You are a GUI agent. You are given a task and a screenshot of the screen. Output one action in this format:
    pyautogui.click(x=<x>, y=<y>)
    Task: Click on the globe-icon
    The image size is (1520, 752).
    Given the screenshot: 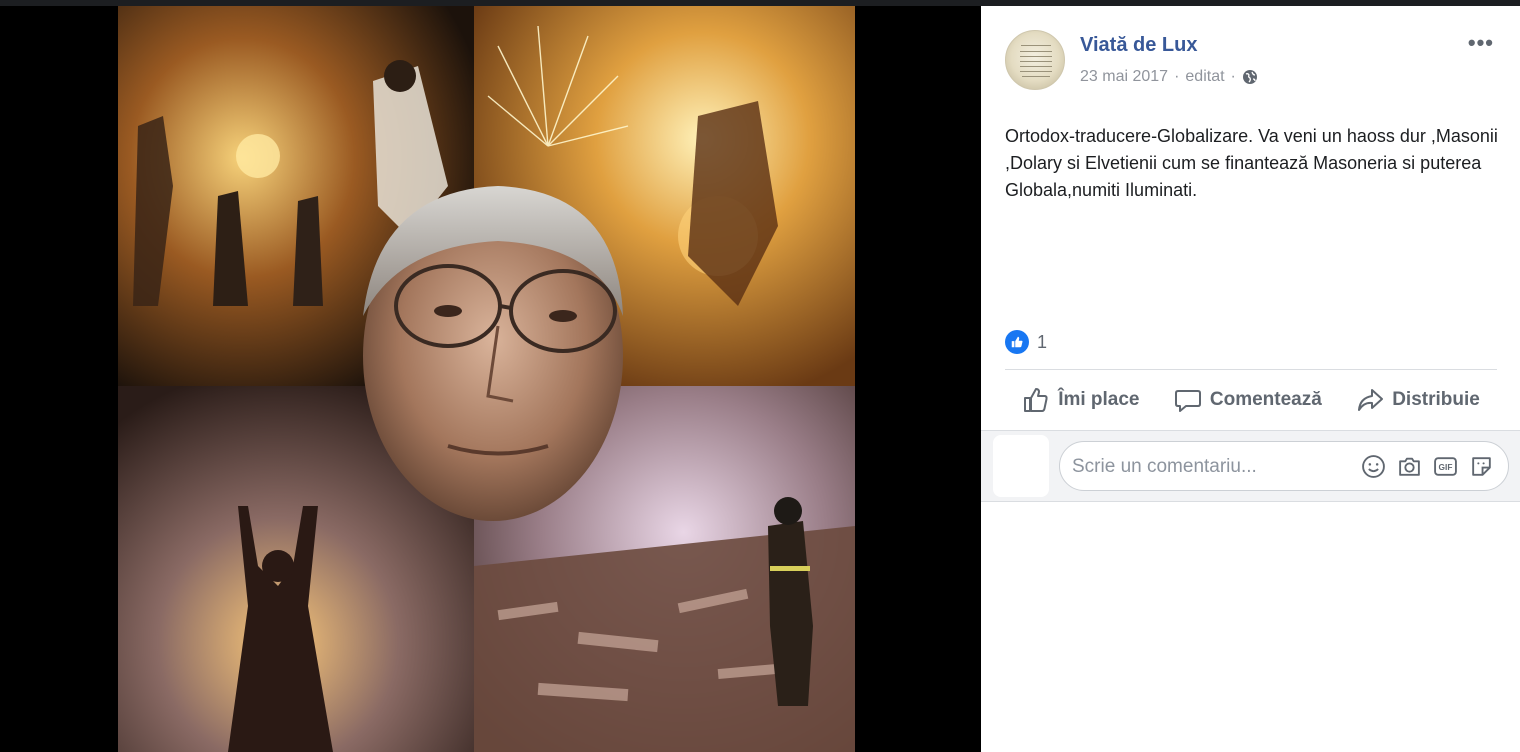 What is the action you would take?
    pyautogui.click(x=1250, y=77)
    